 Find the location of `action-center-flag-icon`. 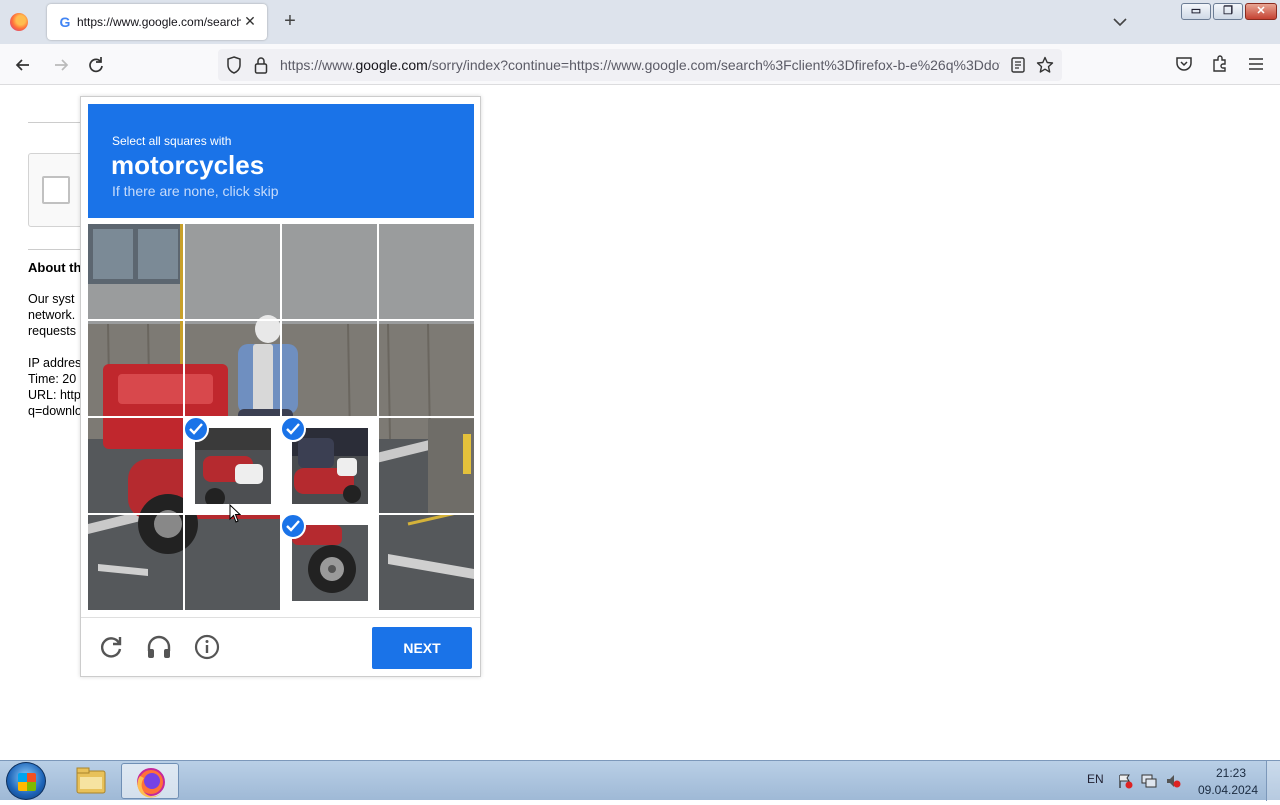

action-center-flag-icon is located at coordinates (1125, 781).